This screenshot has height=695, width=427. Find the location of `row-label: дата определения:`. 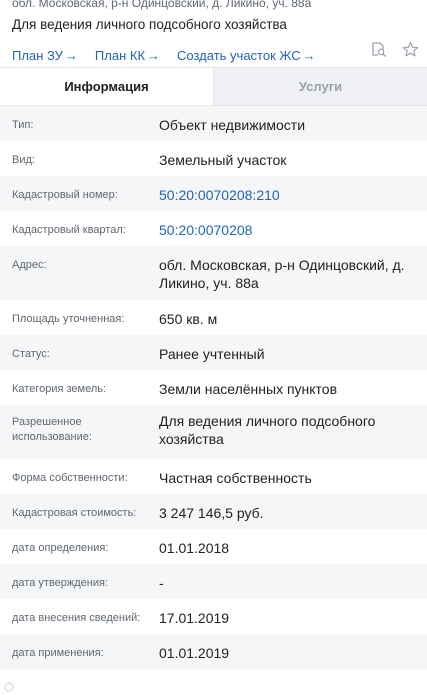

row-label: дата определения: is located at coordinates (60, 548).